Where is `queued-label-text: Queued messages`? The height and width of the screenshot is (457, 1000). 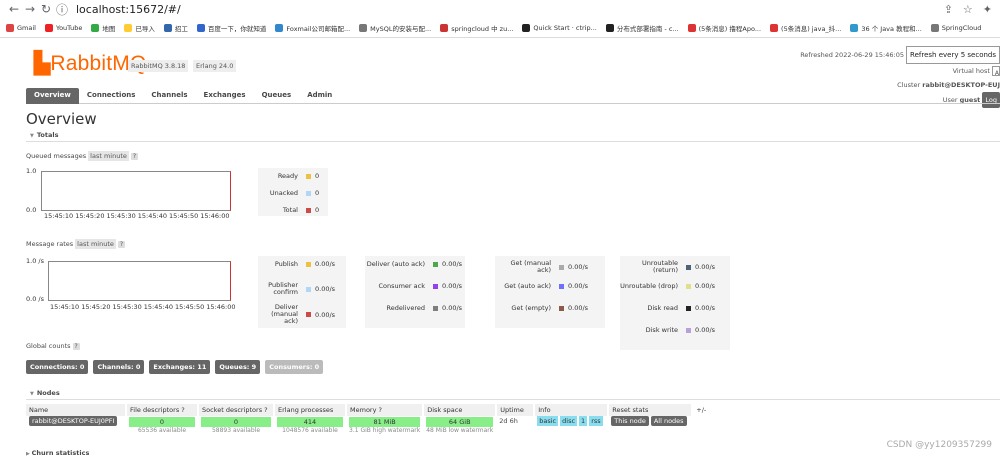
queued-label-text: Queued messages is located at coordinates (56, 156).